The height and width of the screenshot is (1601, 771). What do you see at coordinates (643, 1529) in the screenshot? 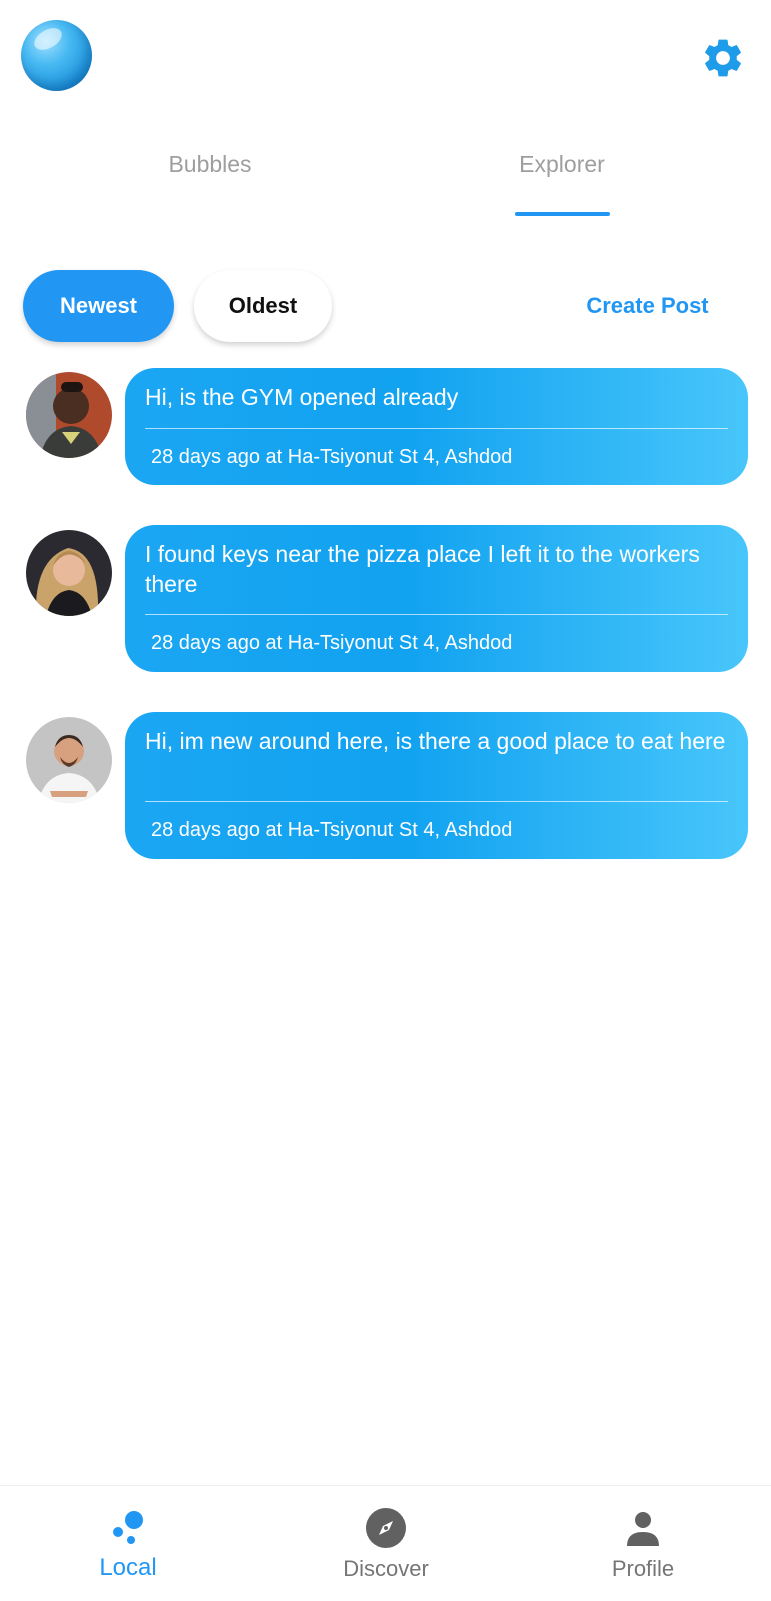
I see `person-icon` at bounding box center [643, 1529].